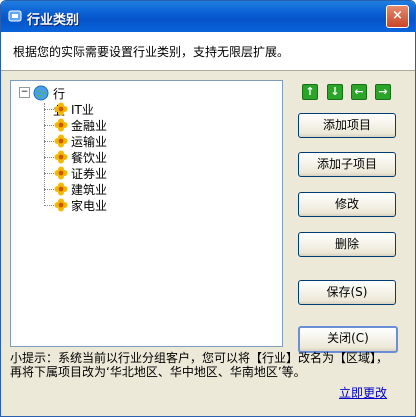  I want to click on tree-item-label: 建筑业, so click(89, 190).